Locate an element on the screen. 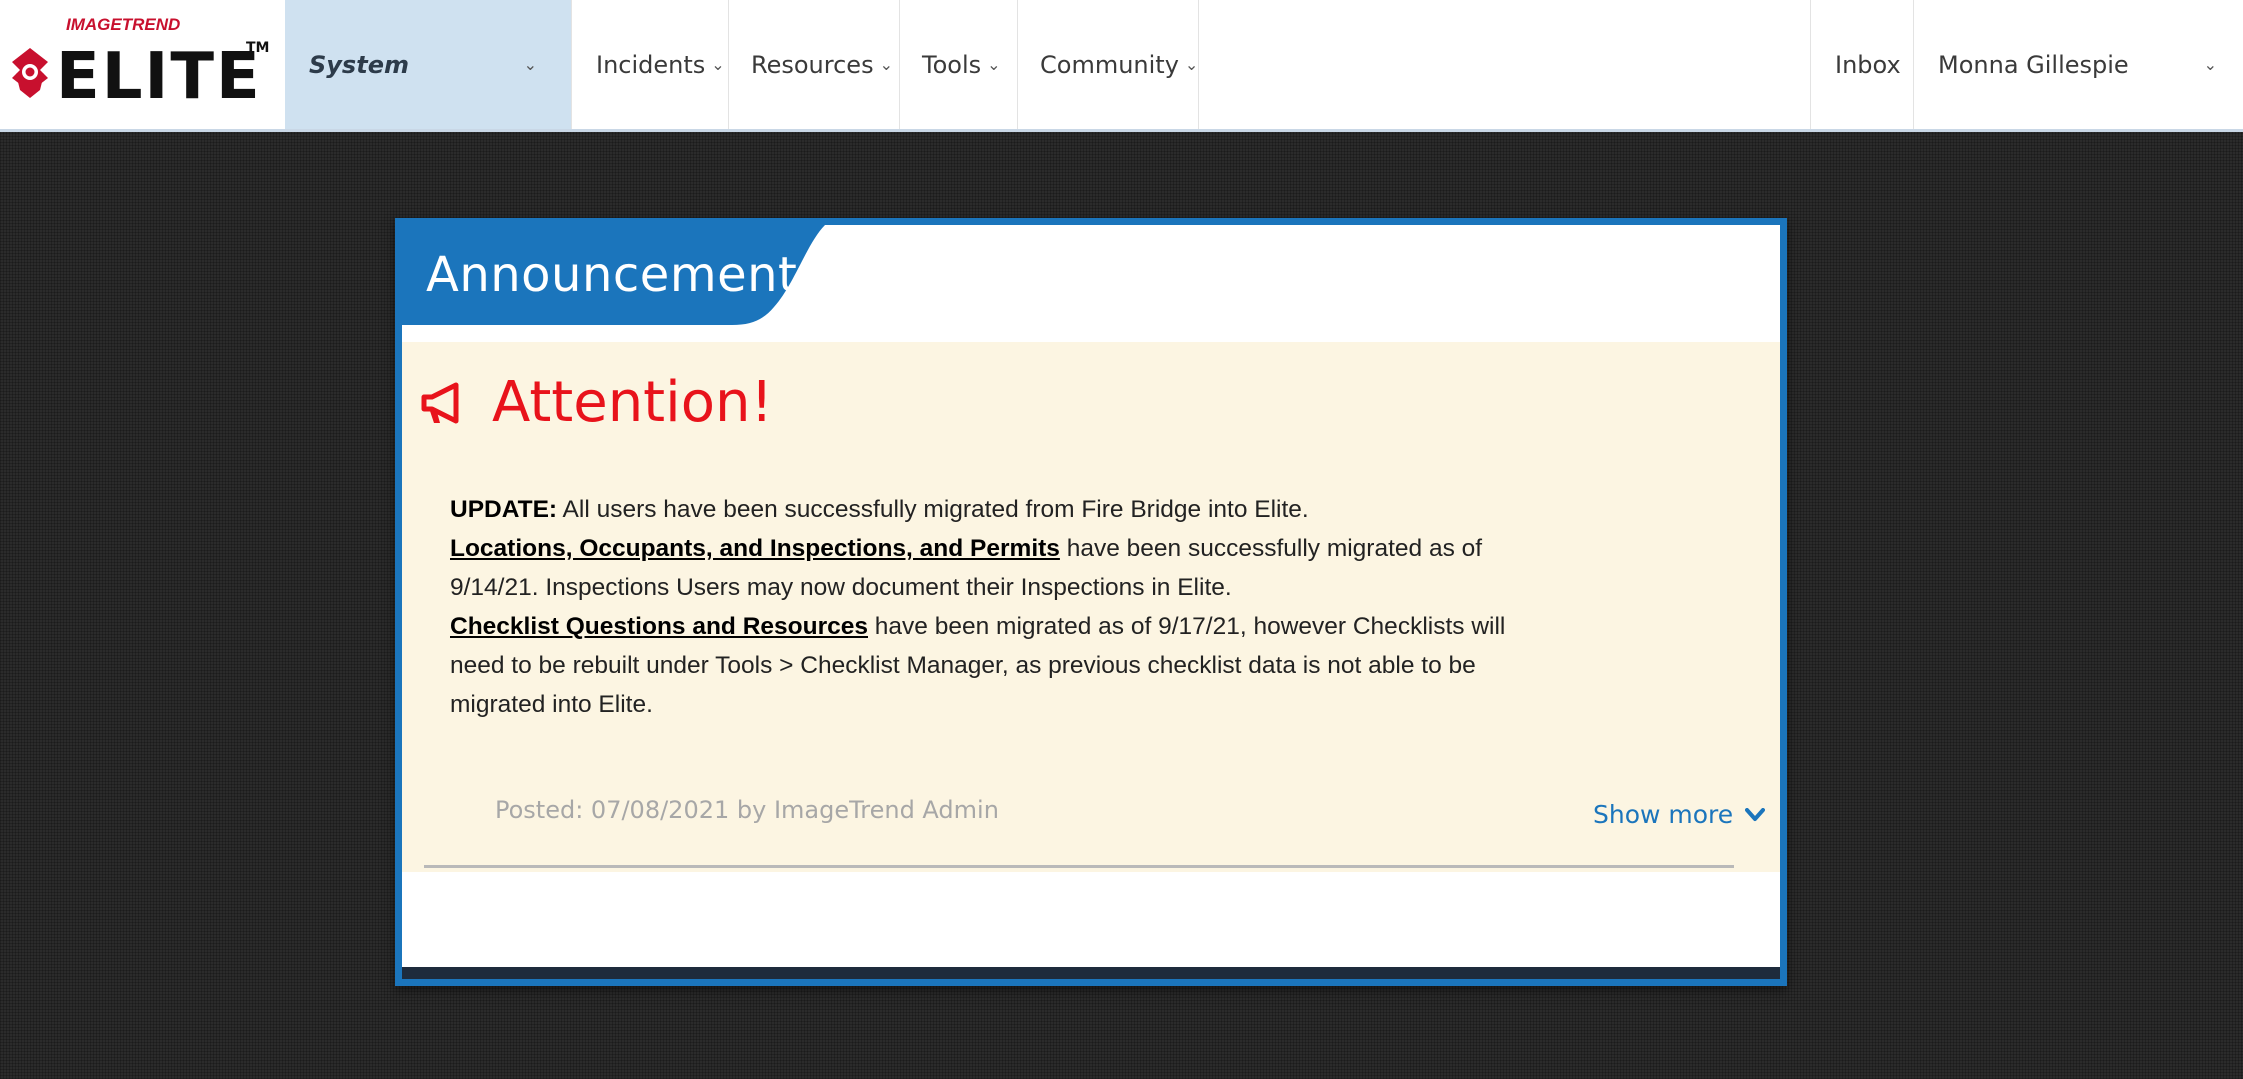  show-more-label: Show more is located at coordinates (1663, 814).